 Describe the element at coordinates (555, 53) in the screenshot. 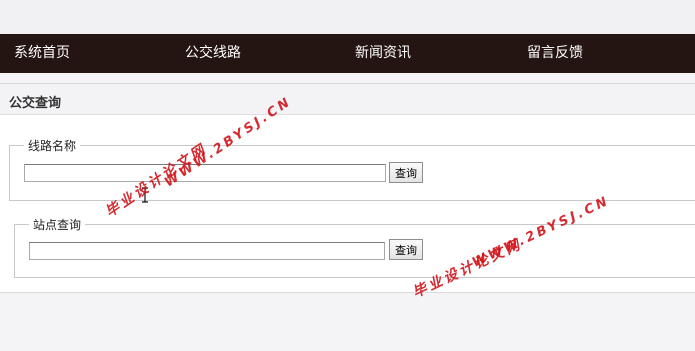

I see `nav-item-feedback: 留言反馈` at that location.